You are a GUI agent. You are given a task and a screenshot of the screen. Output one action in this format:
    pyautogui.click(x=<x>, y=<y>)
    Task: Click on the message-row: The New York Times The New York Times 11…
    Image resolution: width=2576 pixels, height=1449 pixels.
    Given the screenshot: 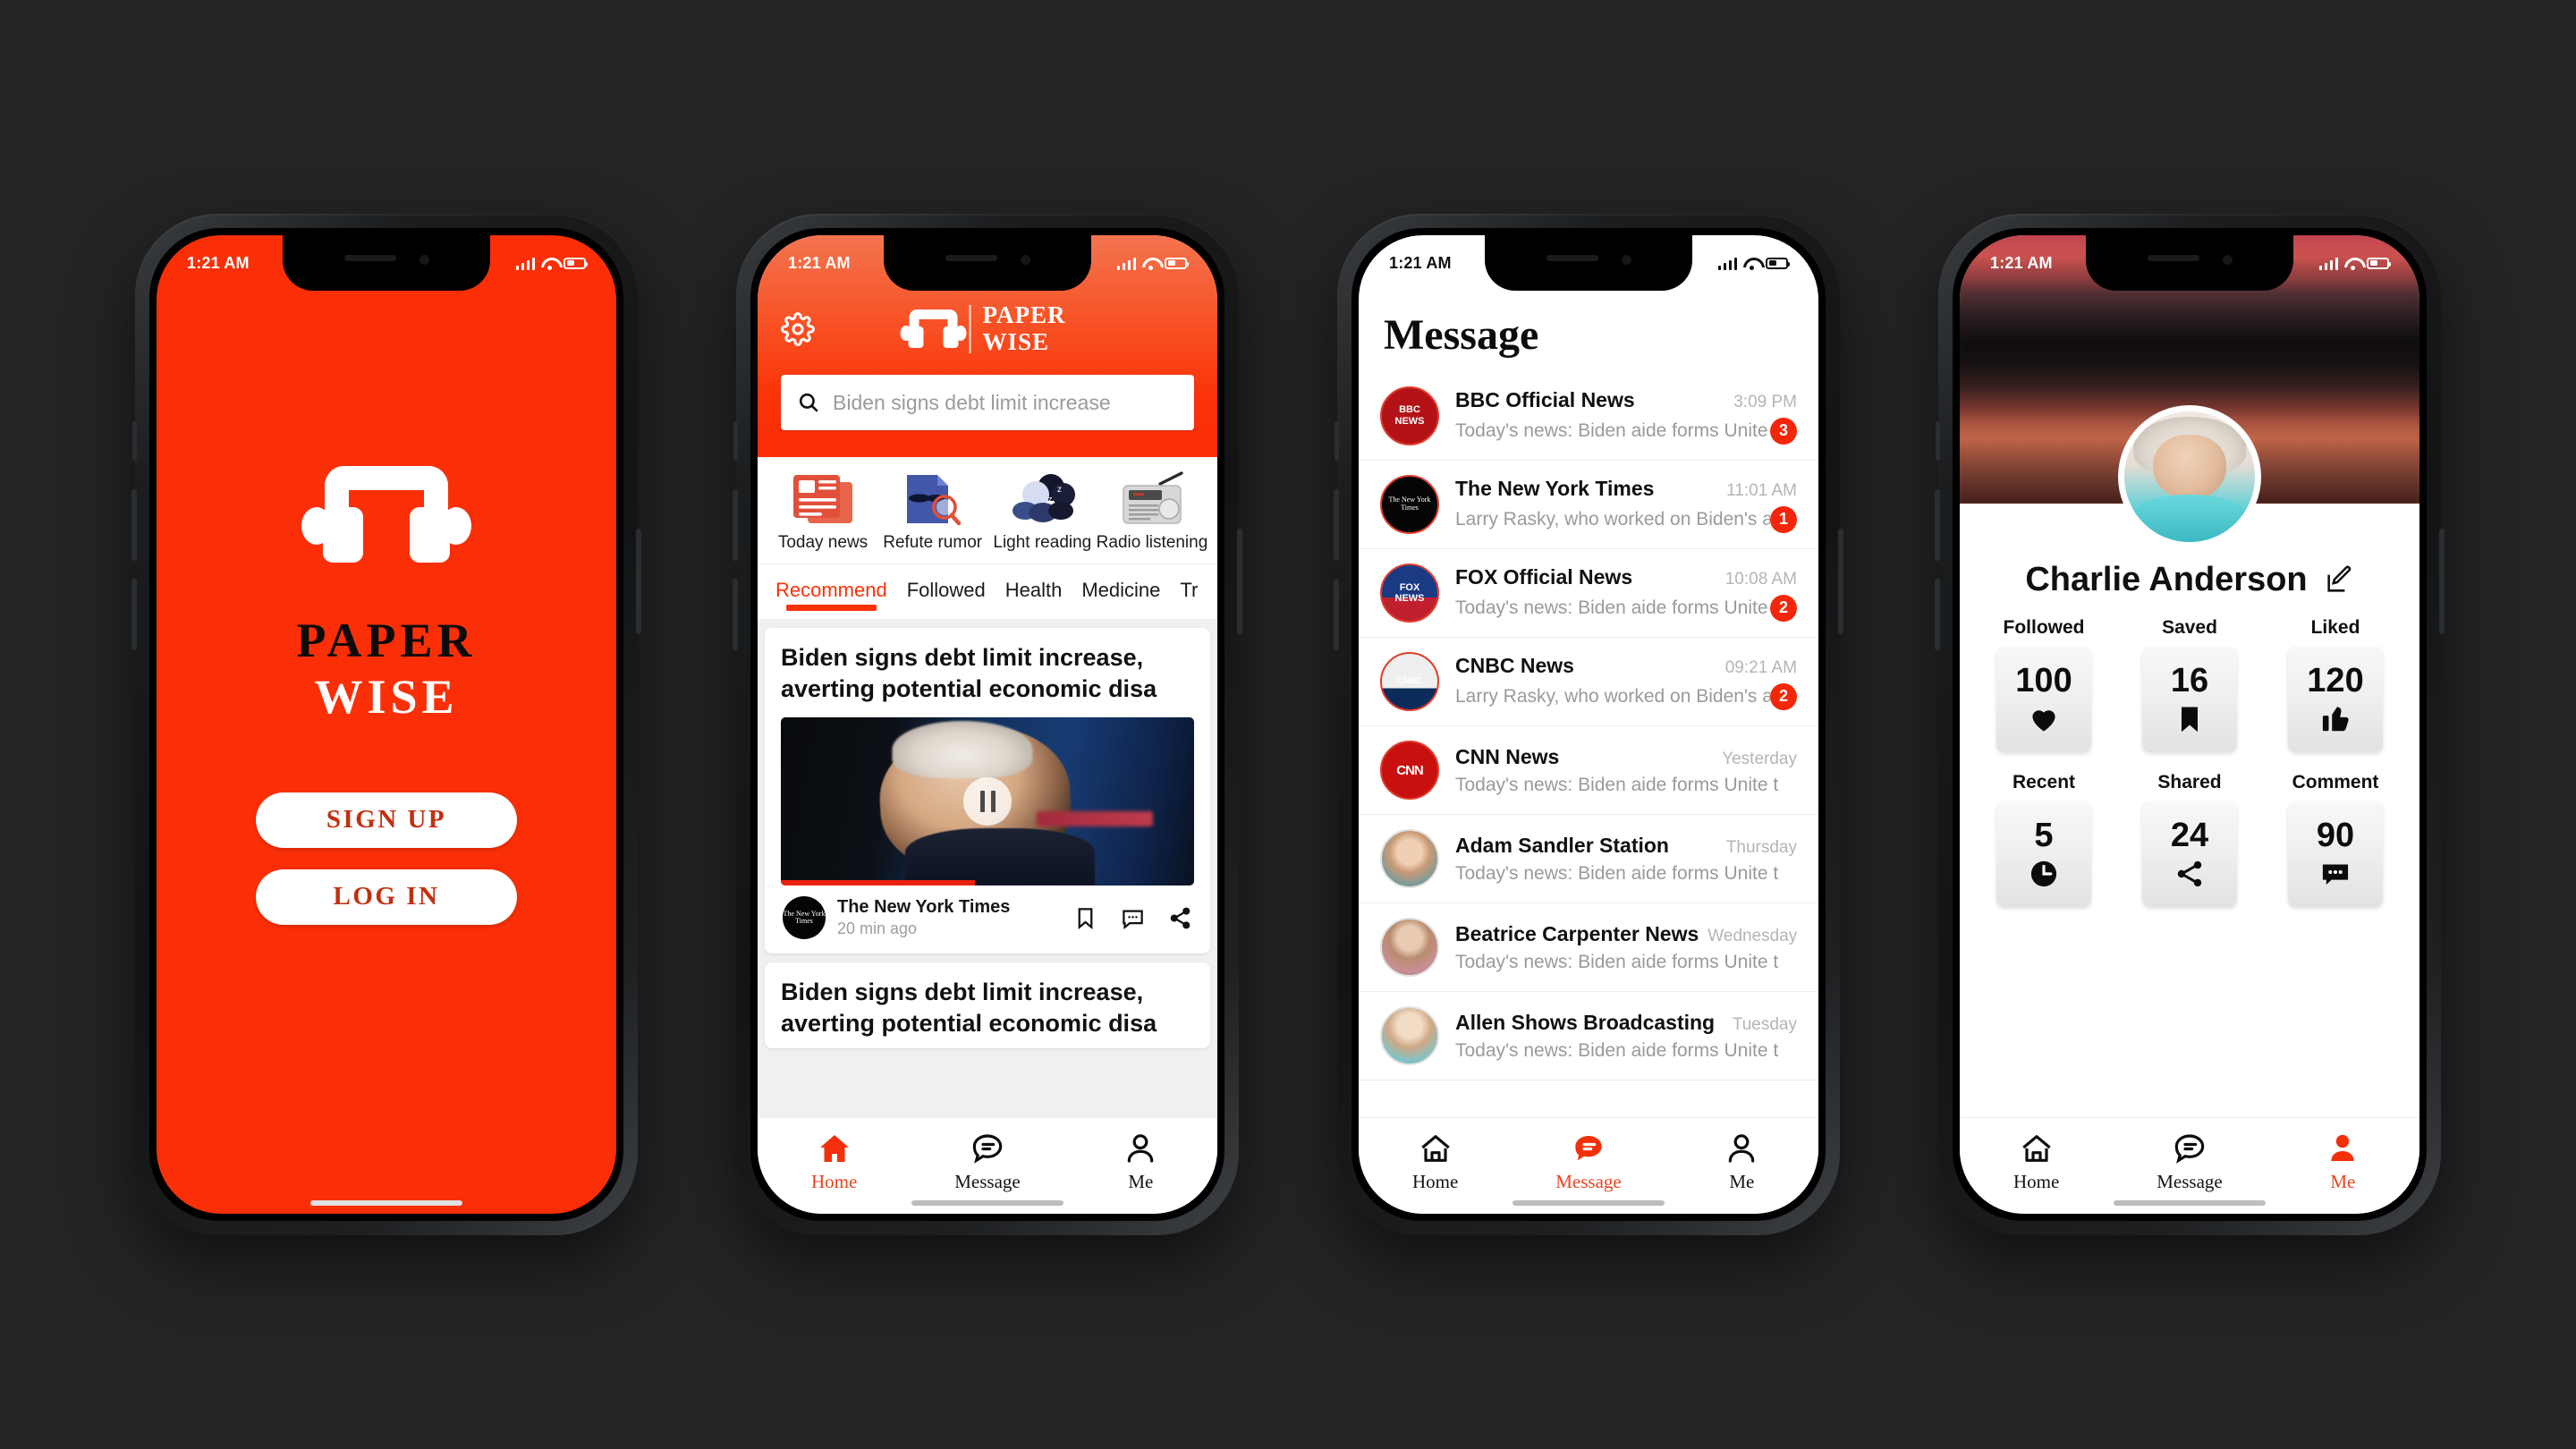 What is the action you would take?
    pyautogui.click(x=1588, y=505)
    